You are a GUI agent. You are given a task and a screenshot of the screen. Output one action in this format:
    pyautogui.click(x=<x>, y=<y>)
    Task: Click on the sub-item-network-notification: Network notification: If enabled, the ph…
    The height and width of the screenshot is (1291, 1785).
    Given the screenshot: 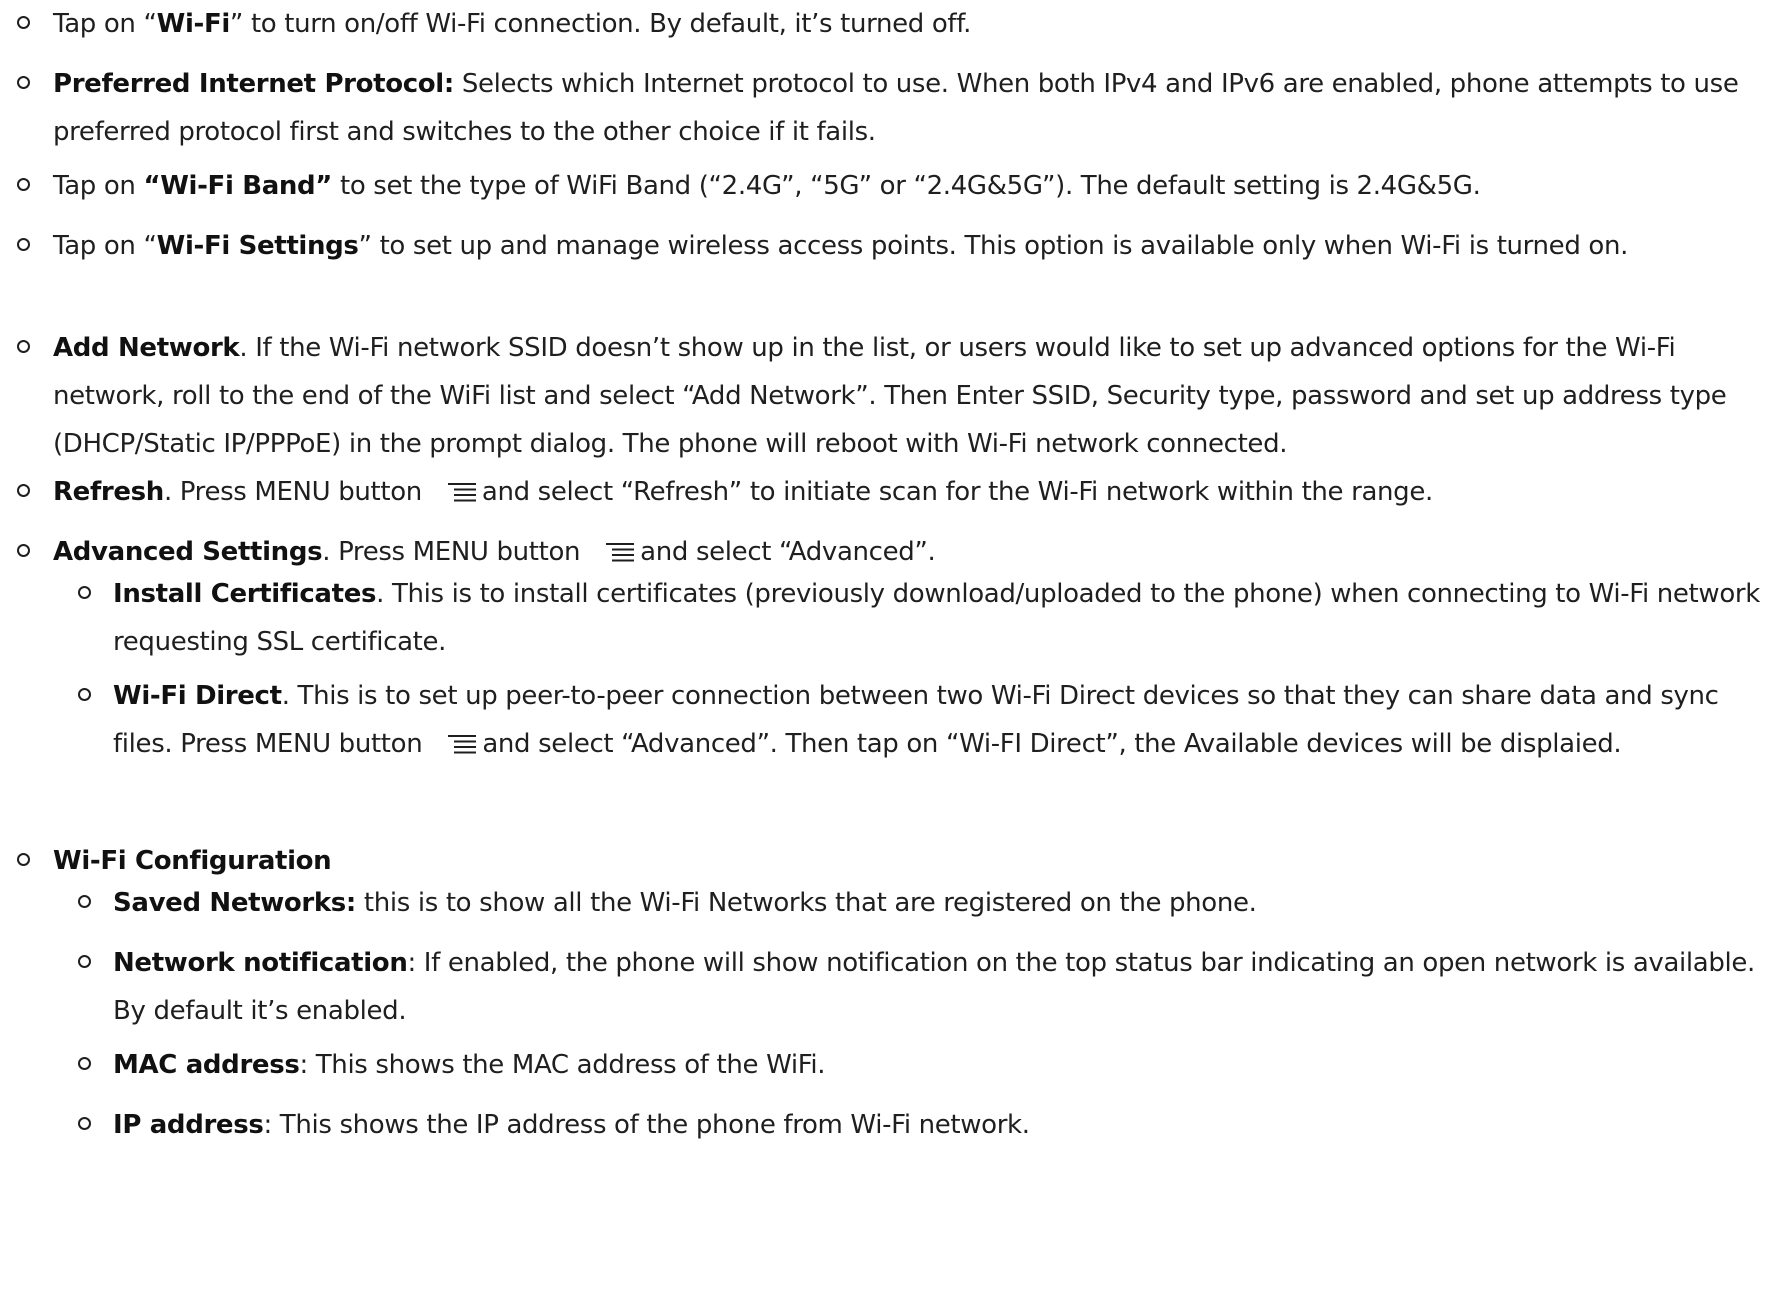 What is the action you would take?
    pyautogui.click(x=925, y=987)
    